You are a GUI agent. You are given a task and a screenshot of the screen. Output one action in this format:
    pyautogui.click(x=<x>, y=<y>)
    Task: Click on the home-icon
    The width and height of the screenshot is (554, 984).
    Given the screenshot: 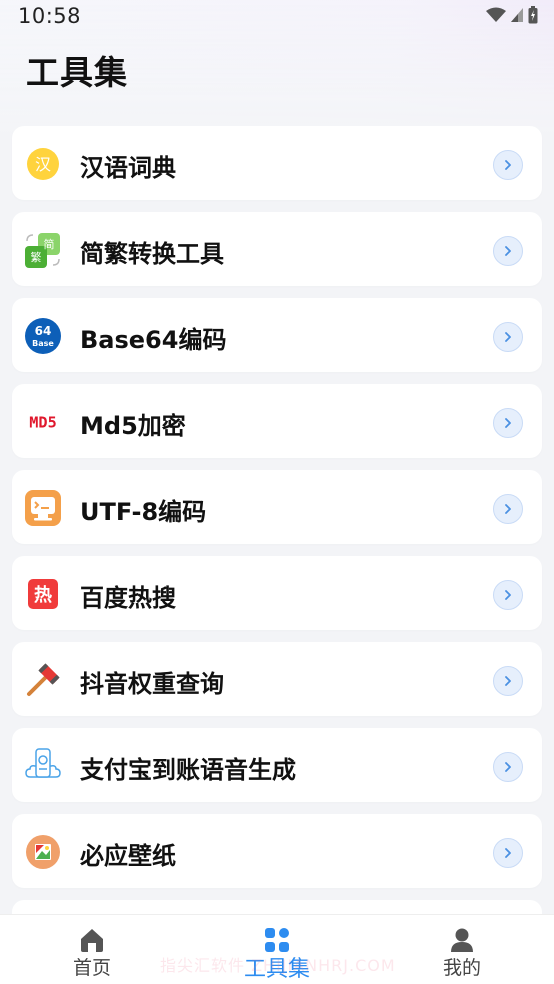 What is the action you would take?
    pyautogui.click(x=92, y=940)
    